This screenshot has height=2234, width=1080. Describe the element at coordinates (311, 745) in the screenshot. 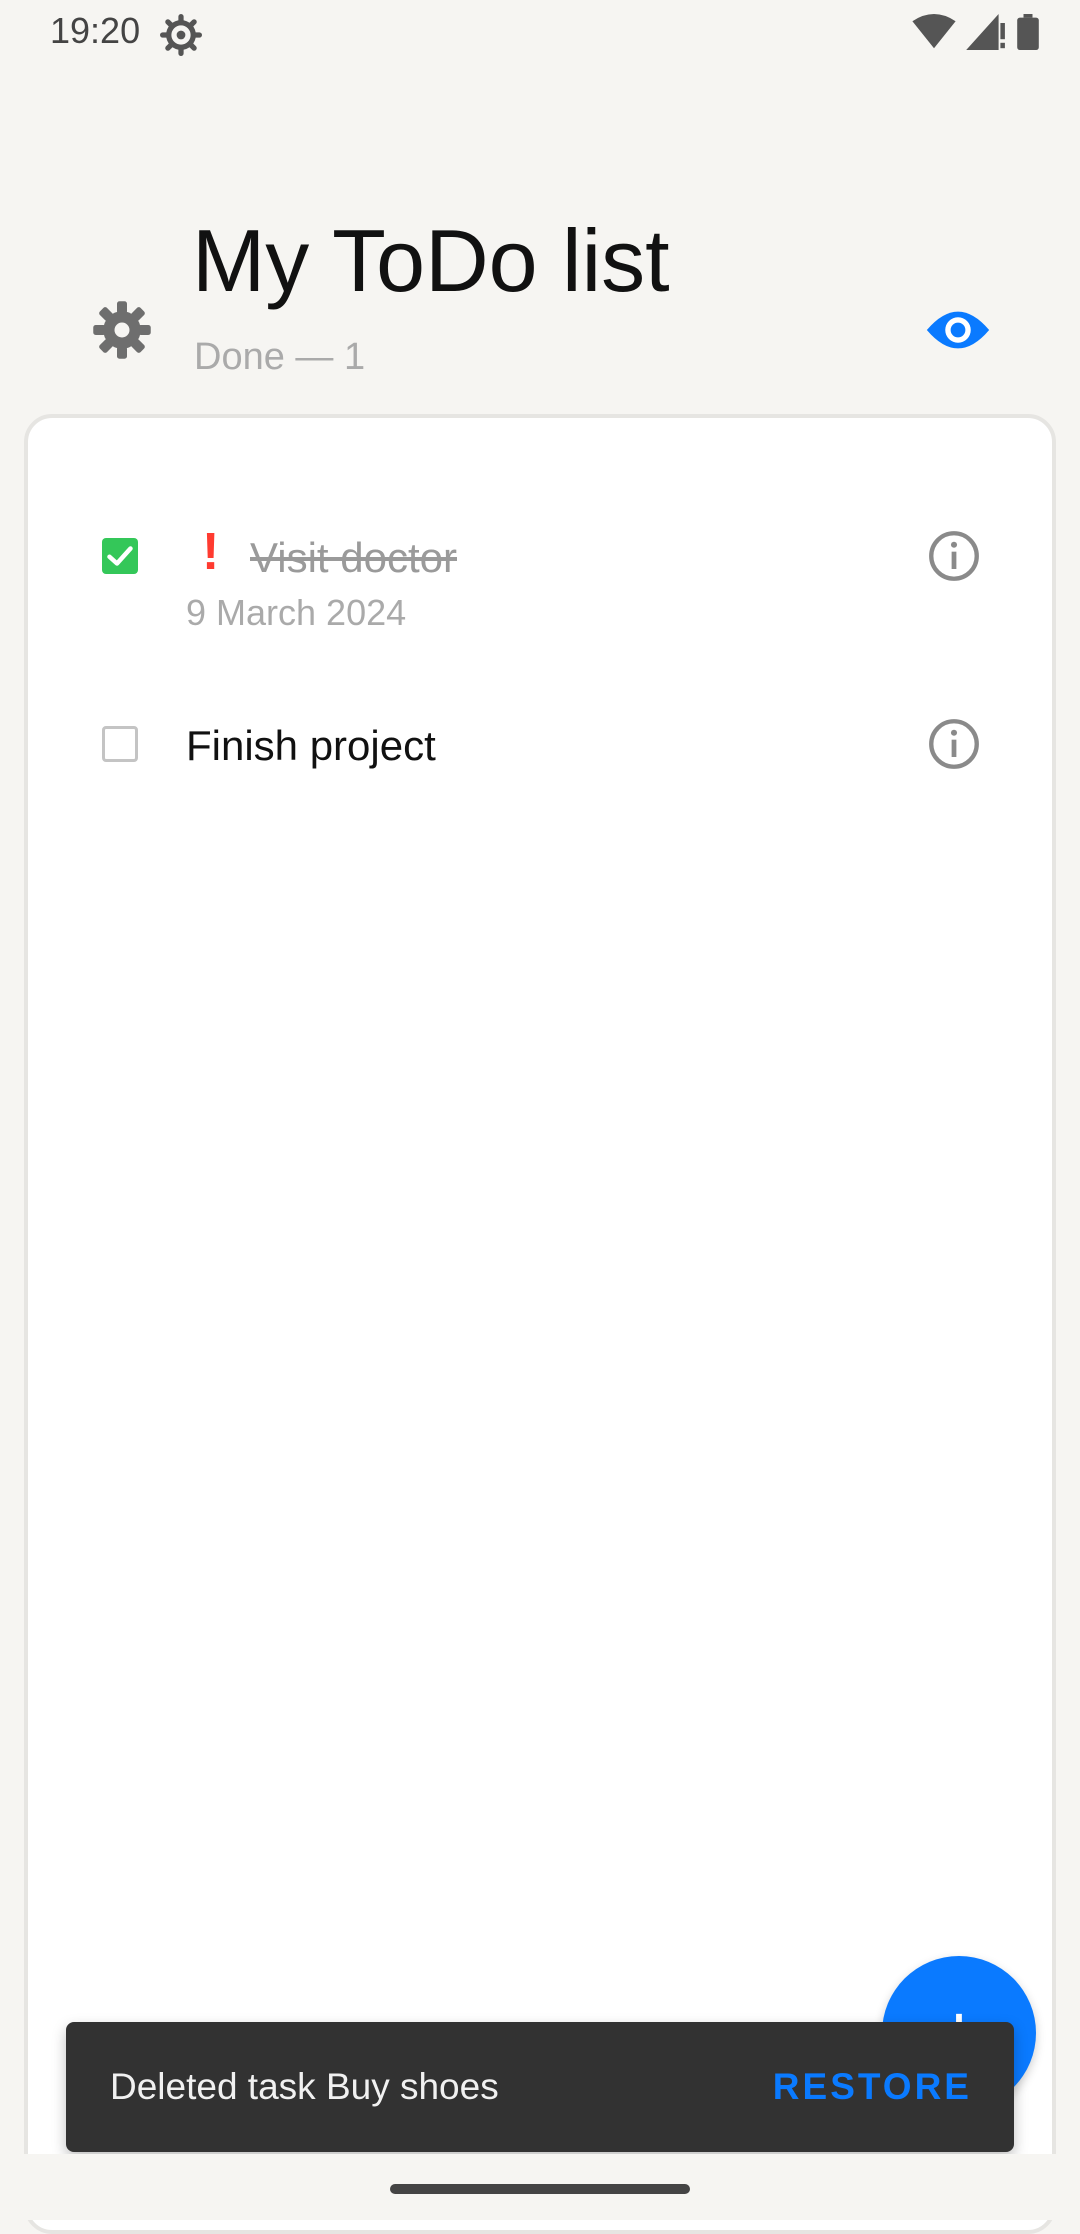

I see `task-title: Finish project` at that location.